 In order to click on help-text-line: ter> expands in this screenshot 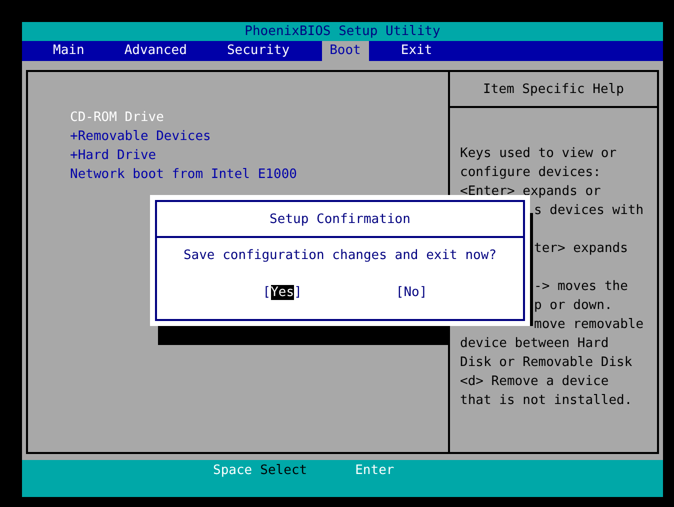, I will do `click(581, 249)`.